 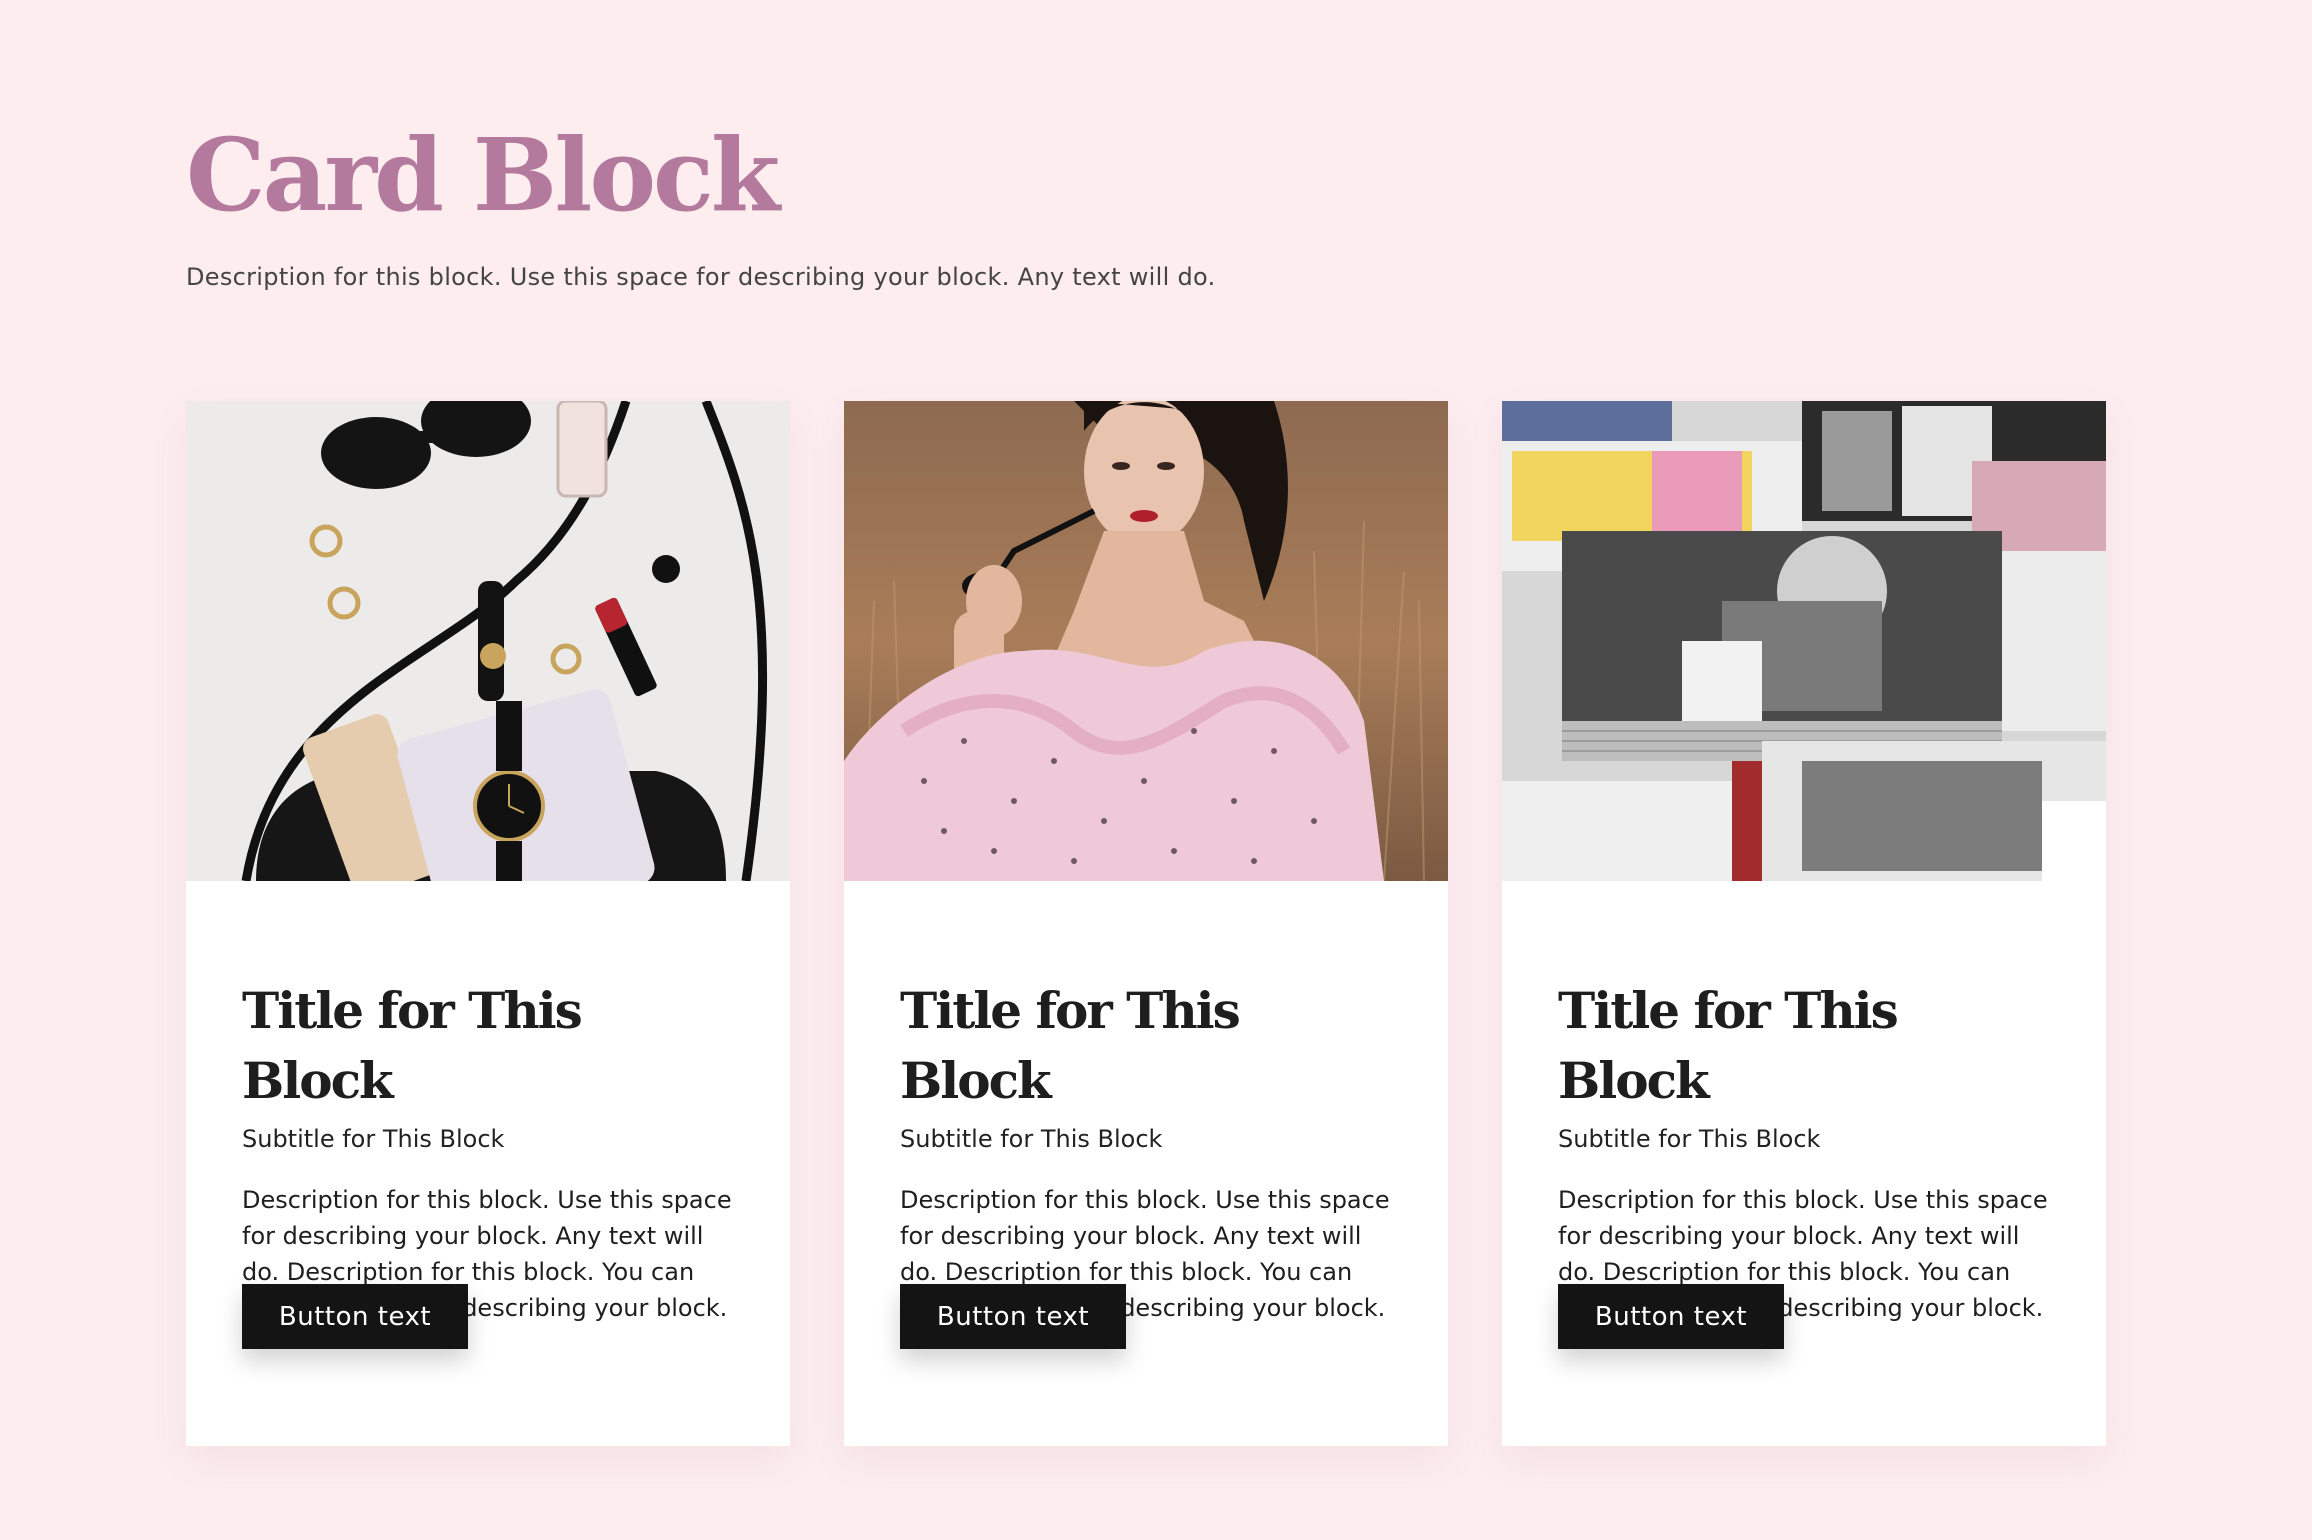 What do you see at coordinates (1013, 1316) in the screenshot?
I see `card-2-button: Button text` at bounding box center [1013, 1316].